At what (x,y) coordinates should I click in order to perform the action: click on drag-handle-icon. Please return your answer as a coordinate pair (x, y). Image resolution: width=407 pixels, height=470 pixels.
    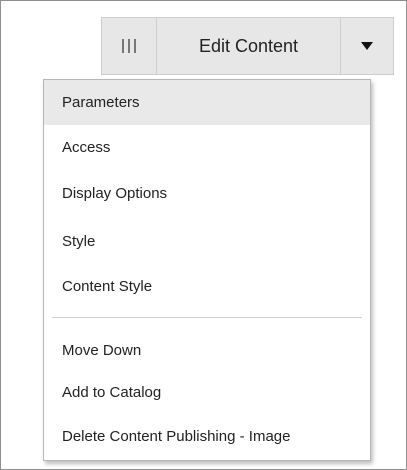
    Looking at the image, I should click on (129, 46).